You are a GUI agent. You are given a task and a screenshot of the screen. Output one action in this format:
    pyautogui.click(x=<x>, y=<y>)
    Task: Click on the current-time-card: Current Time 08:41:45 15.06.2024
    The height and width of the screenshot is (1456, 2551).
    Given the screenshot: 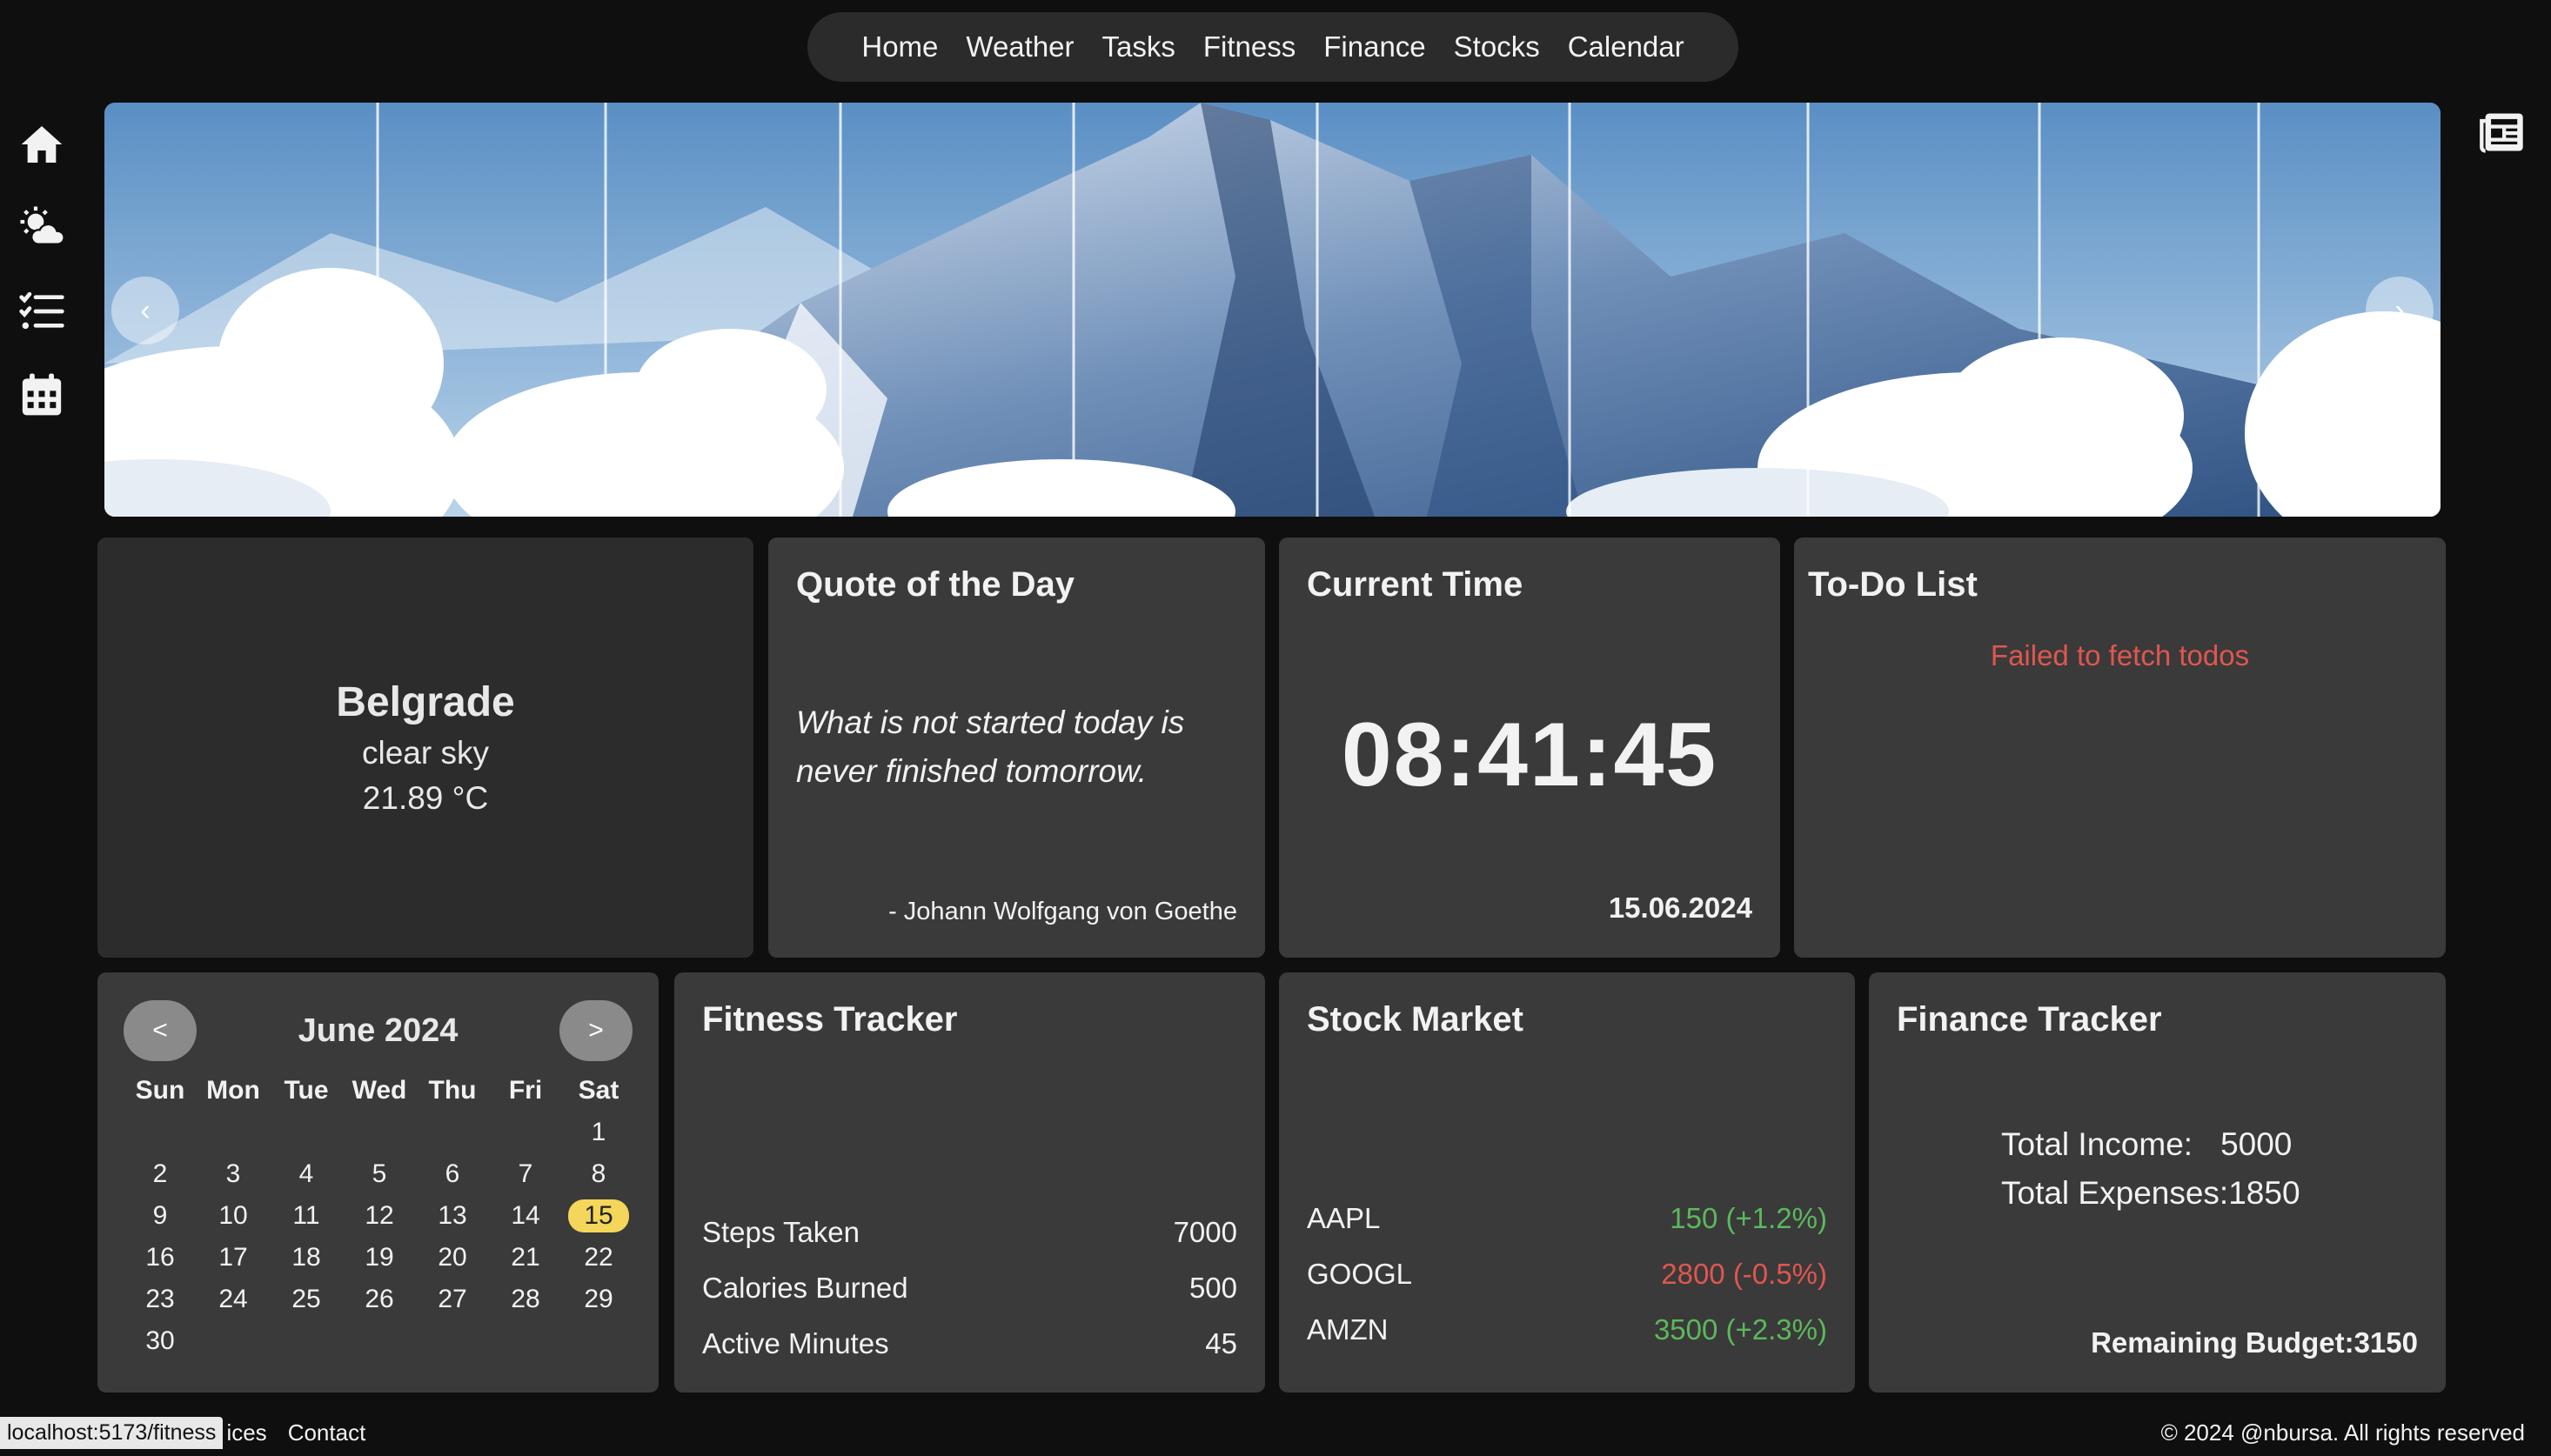 What is the action you would take?
    pyautogui.click(x=1529, y=748)
    